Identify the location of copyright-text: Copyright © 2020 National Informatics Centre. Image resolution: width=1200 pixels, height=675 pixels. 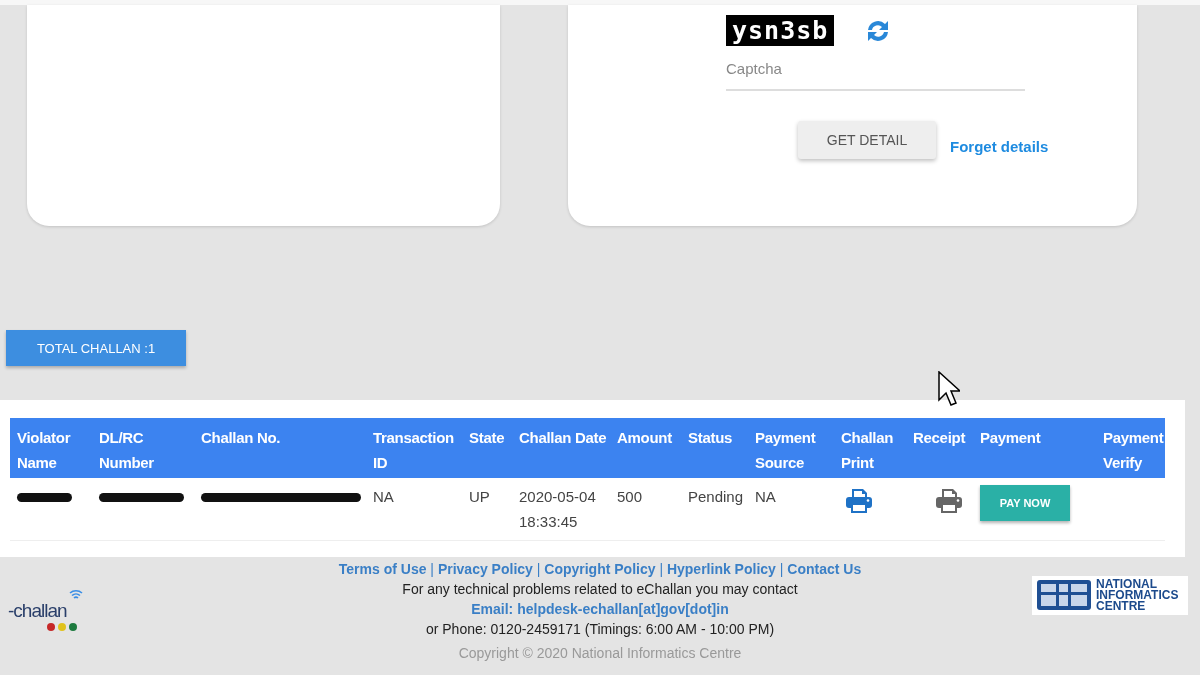
(600, 653).